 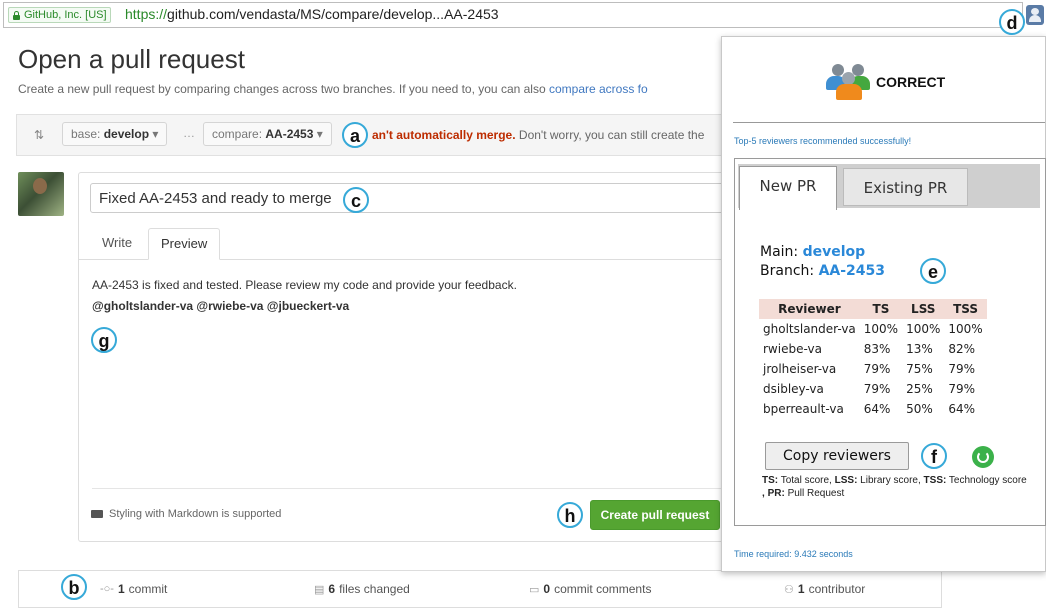 What do you see at coordinates (374, 589) in the screenshot?
I see `files-label: files changed` at bounding box center [374, 589].